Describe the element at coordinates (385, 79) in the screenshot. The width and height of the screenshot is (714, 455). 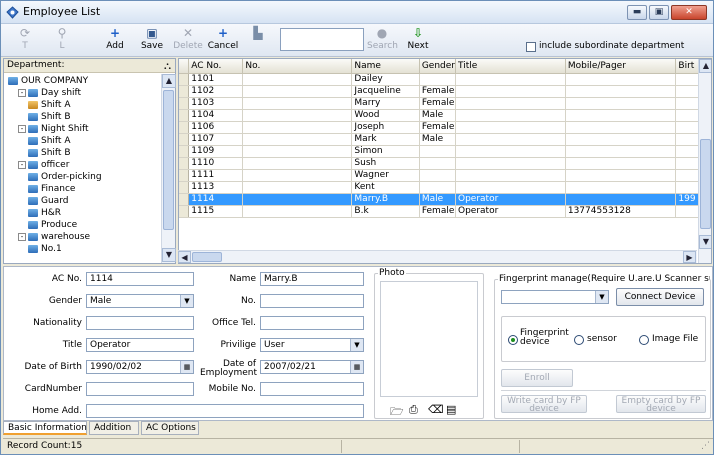
I see `cell-name: Dailey` at that location.